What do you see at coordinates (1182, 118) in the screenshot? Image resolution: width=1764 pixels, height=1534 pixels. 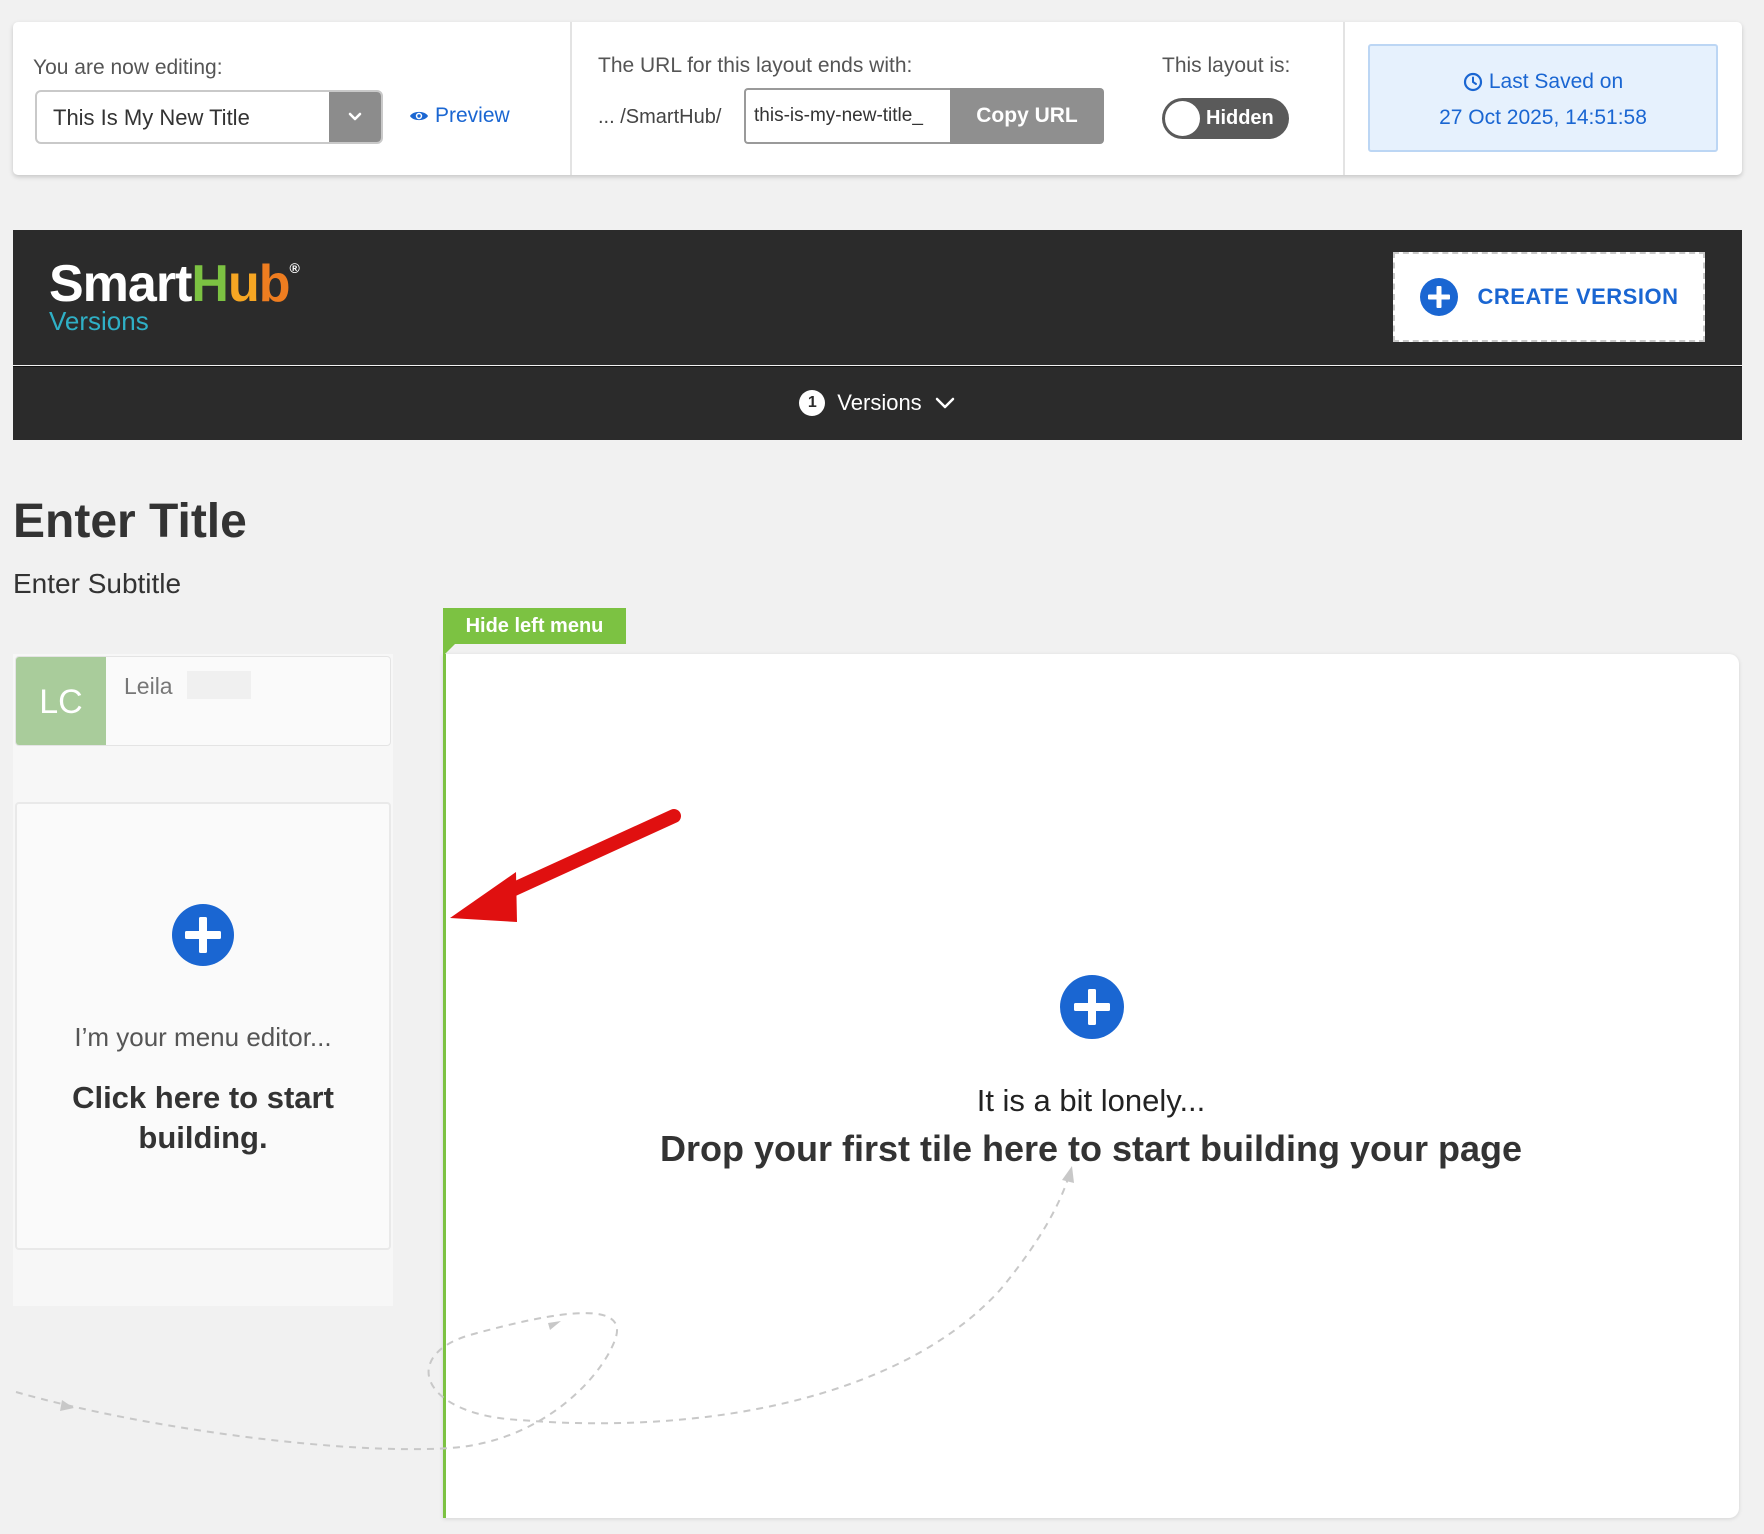 I see `toggle-knob` at bounding box center [1182, 118].